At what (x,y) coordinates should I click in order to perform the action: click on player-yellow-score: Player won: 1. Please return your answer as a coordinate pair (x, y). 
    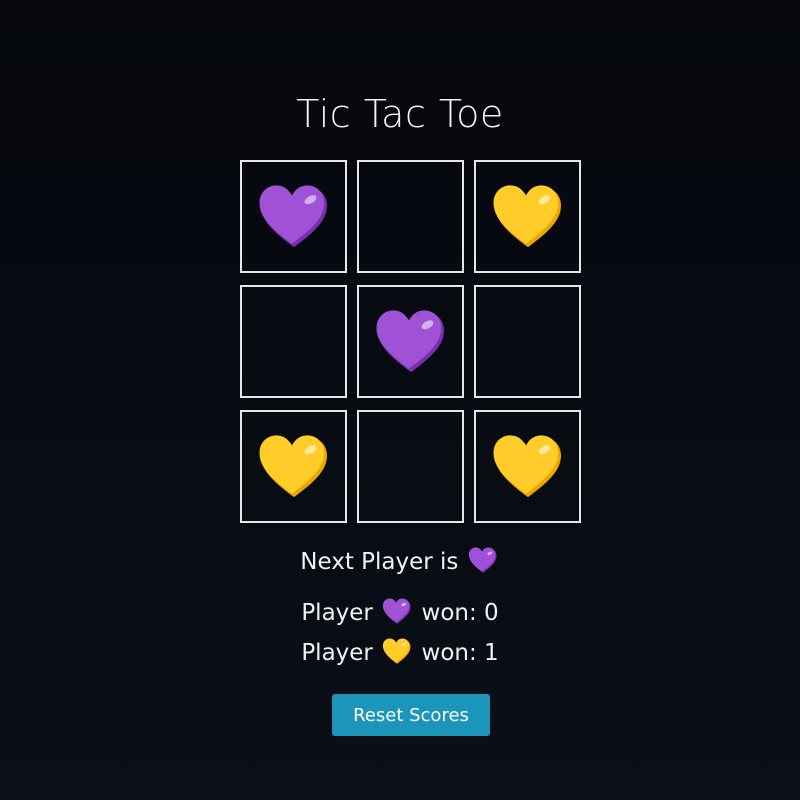
    Looking at the image, I should click on (400, 652).